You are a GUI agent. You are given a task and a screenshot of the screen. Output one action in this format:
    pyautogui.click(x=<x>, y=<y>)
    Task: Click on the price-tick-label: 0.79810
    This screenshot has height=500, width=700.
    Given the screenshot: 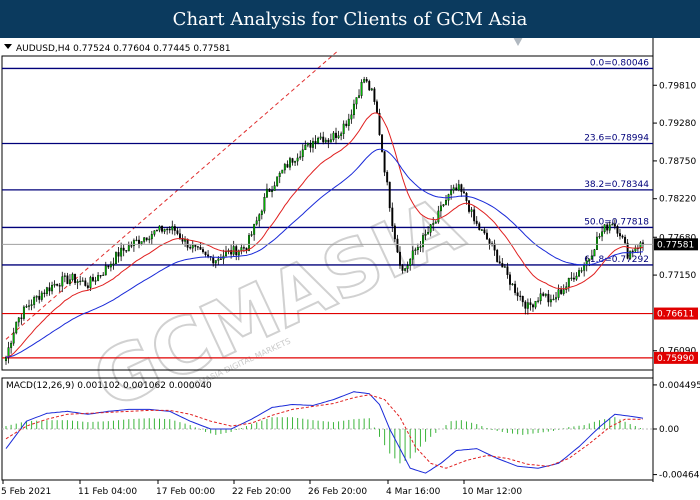 What is the action you would take?
    pyautogui.click(x=677, y=86)
    